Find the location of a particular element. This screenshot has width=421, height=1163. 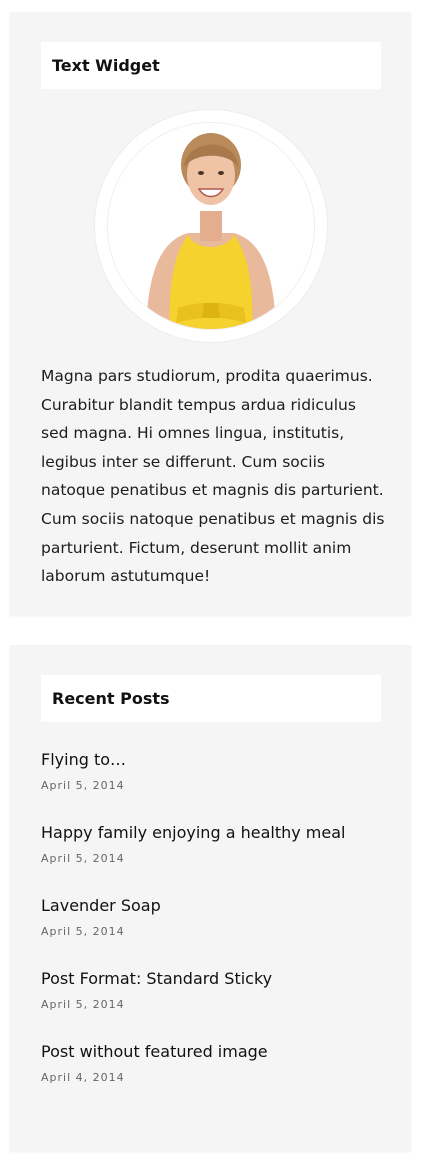

list-item: Flying to… April 5, 2014 is located at coordinates (216, 785).